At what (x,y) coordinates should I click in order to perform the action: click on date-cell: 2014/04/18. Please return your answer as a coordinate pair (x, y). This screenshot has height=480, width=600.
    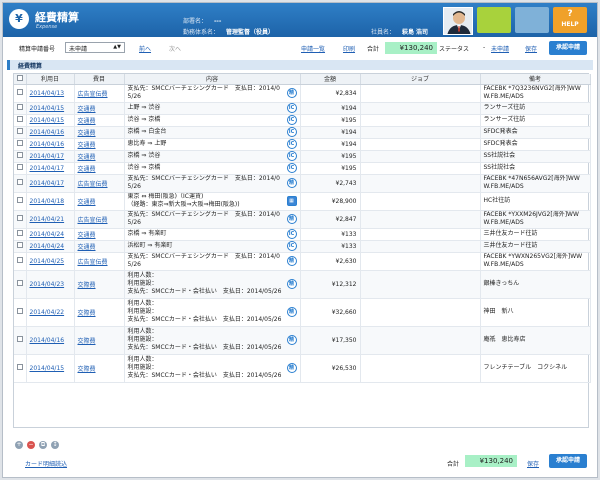
    Looking at the image, I should click on (50, 201).